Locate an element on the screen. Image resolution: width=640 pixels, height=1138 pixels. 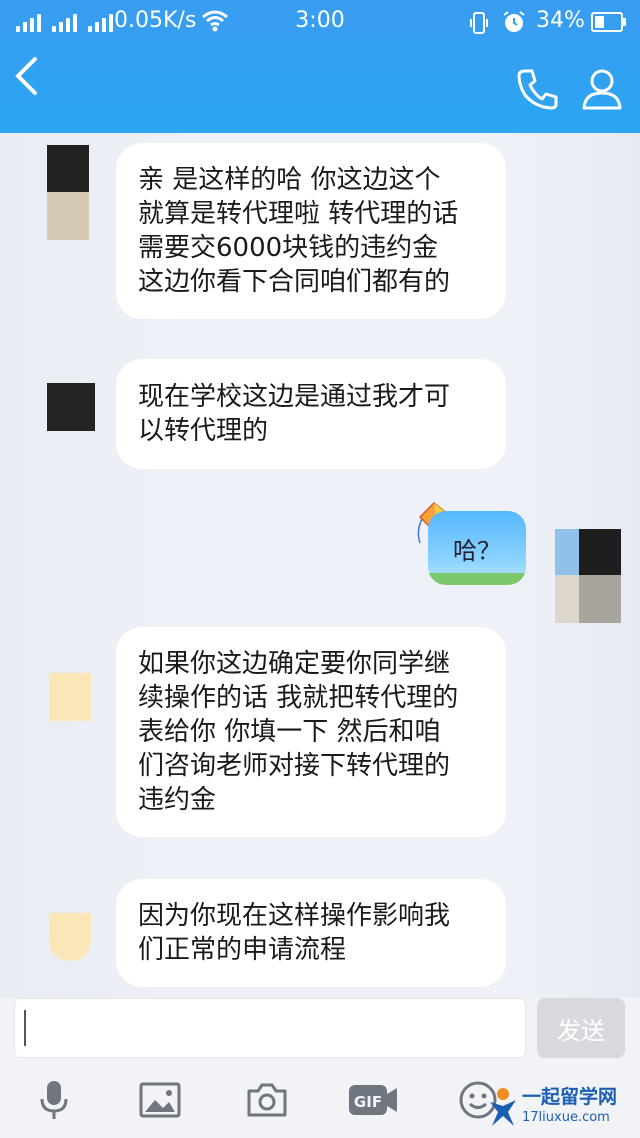
svg-text: GIF is located at coordinates (368, 1102).